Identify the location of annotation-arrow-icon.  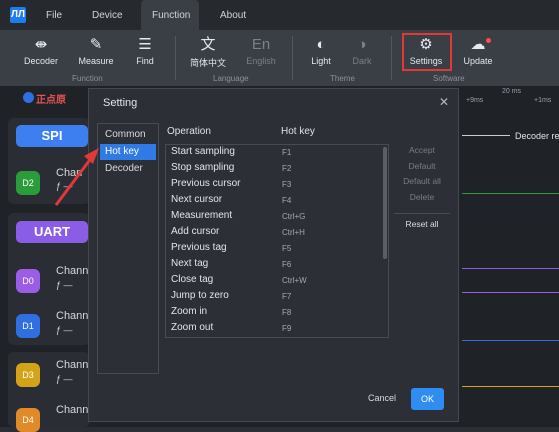
(76, 177).